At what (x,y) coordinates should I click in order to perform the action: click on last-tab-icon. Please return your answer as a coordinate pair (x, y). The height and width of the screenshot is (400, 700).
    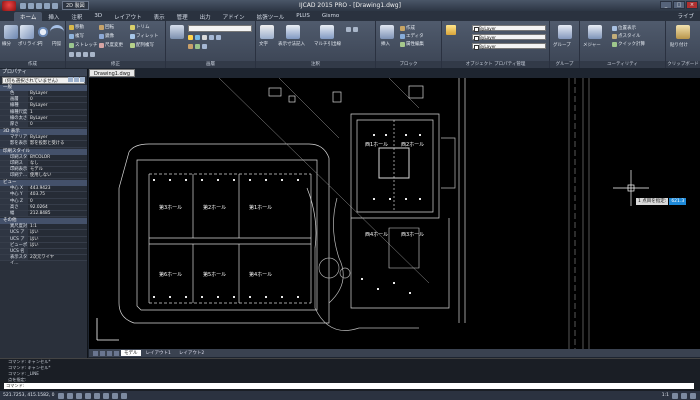
    Looking at the image, I should click on (116, 353).